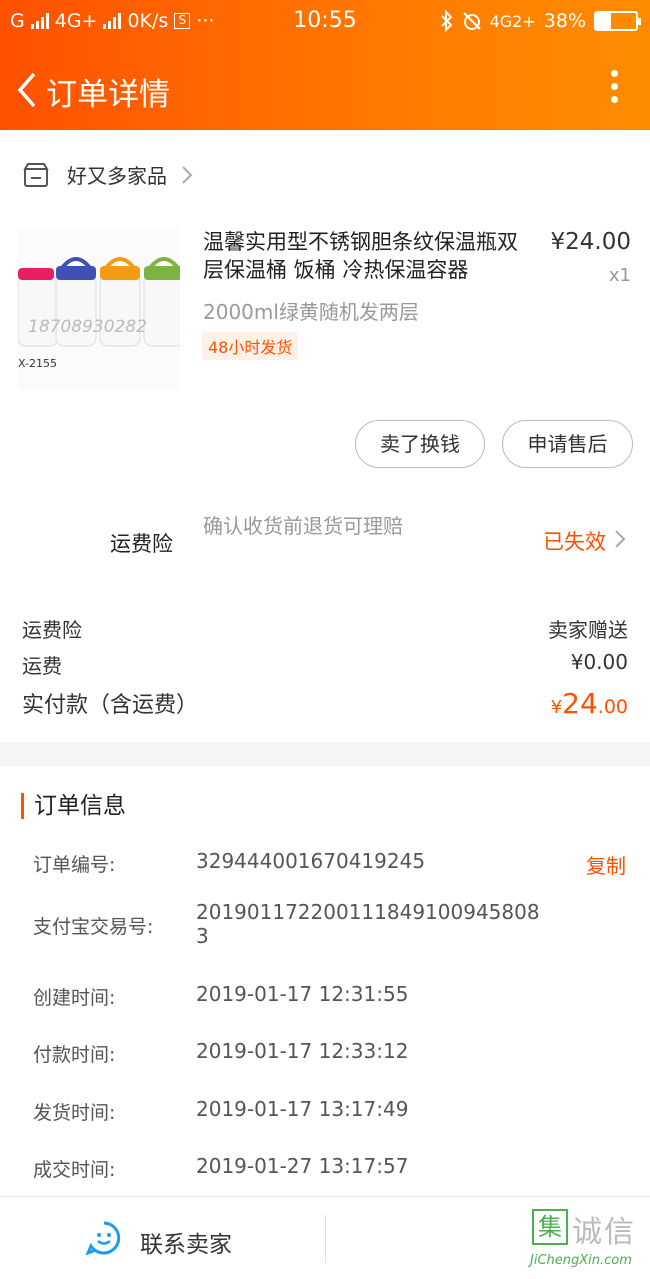 The height and width of the screenshot is (1279, 650). Describe the element at coordinates (93, 927) in the screenshot. I see `alipay-trade-label: 支付宝交易号:` at that location.